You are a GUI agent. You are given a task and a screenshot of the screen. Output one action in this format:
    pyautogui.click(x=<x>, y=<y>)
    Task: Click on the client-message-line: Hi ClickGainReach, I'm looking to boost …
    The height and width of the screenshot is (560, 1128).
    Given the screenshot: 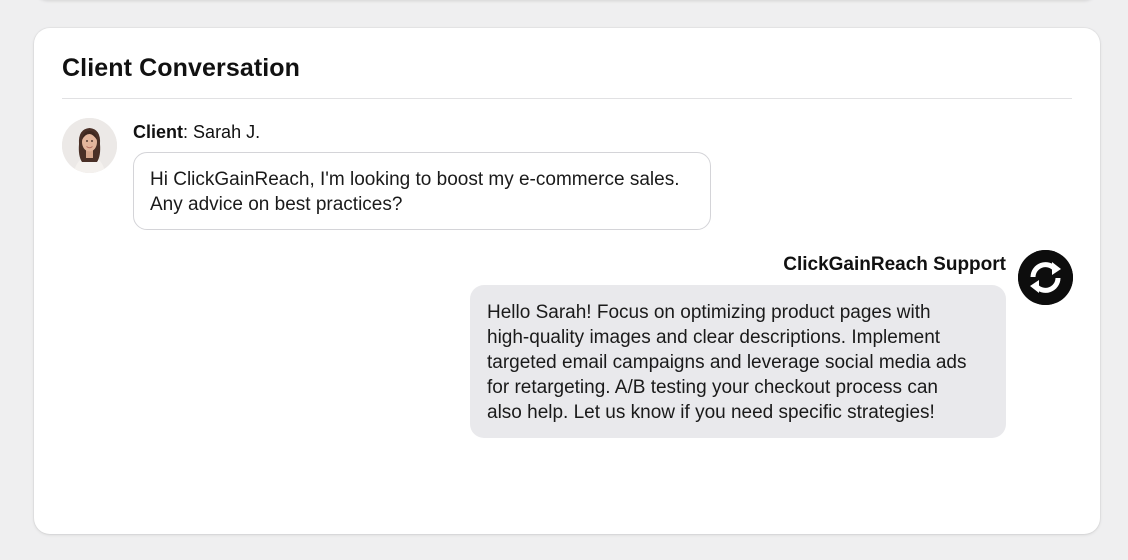 What is the action you would take?
    pyautogui.click(x=415, y=179)
    